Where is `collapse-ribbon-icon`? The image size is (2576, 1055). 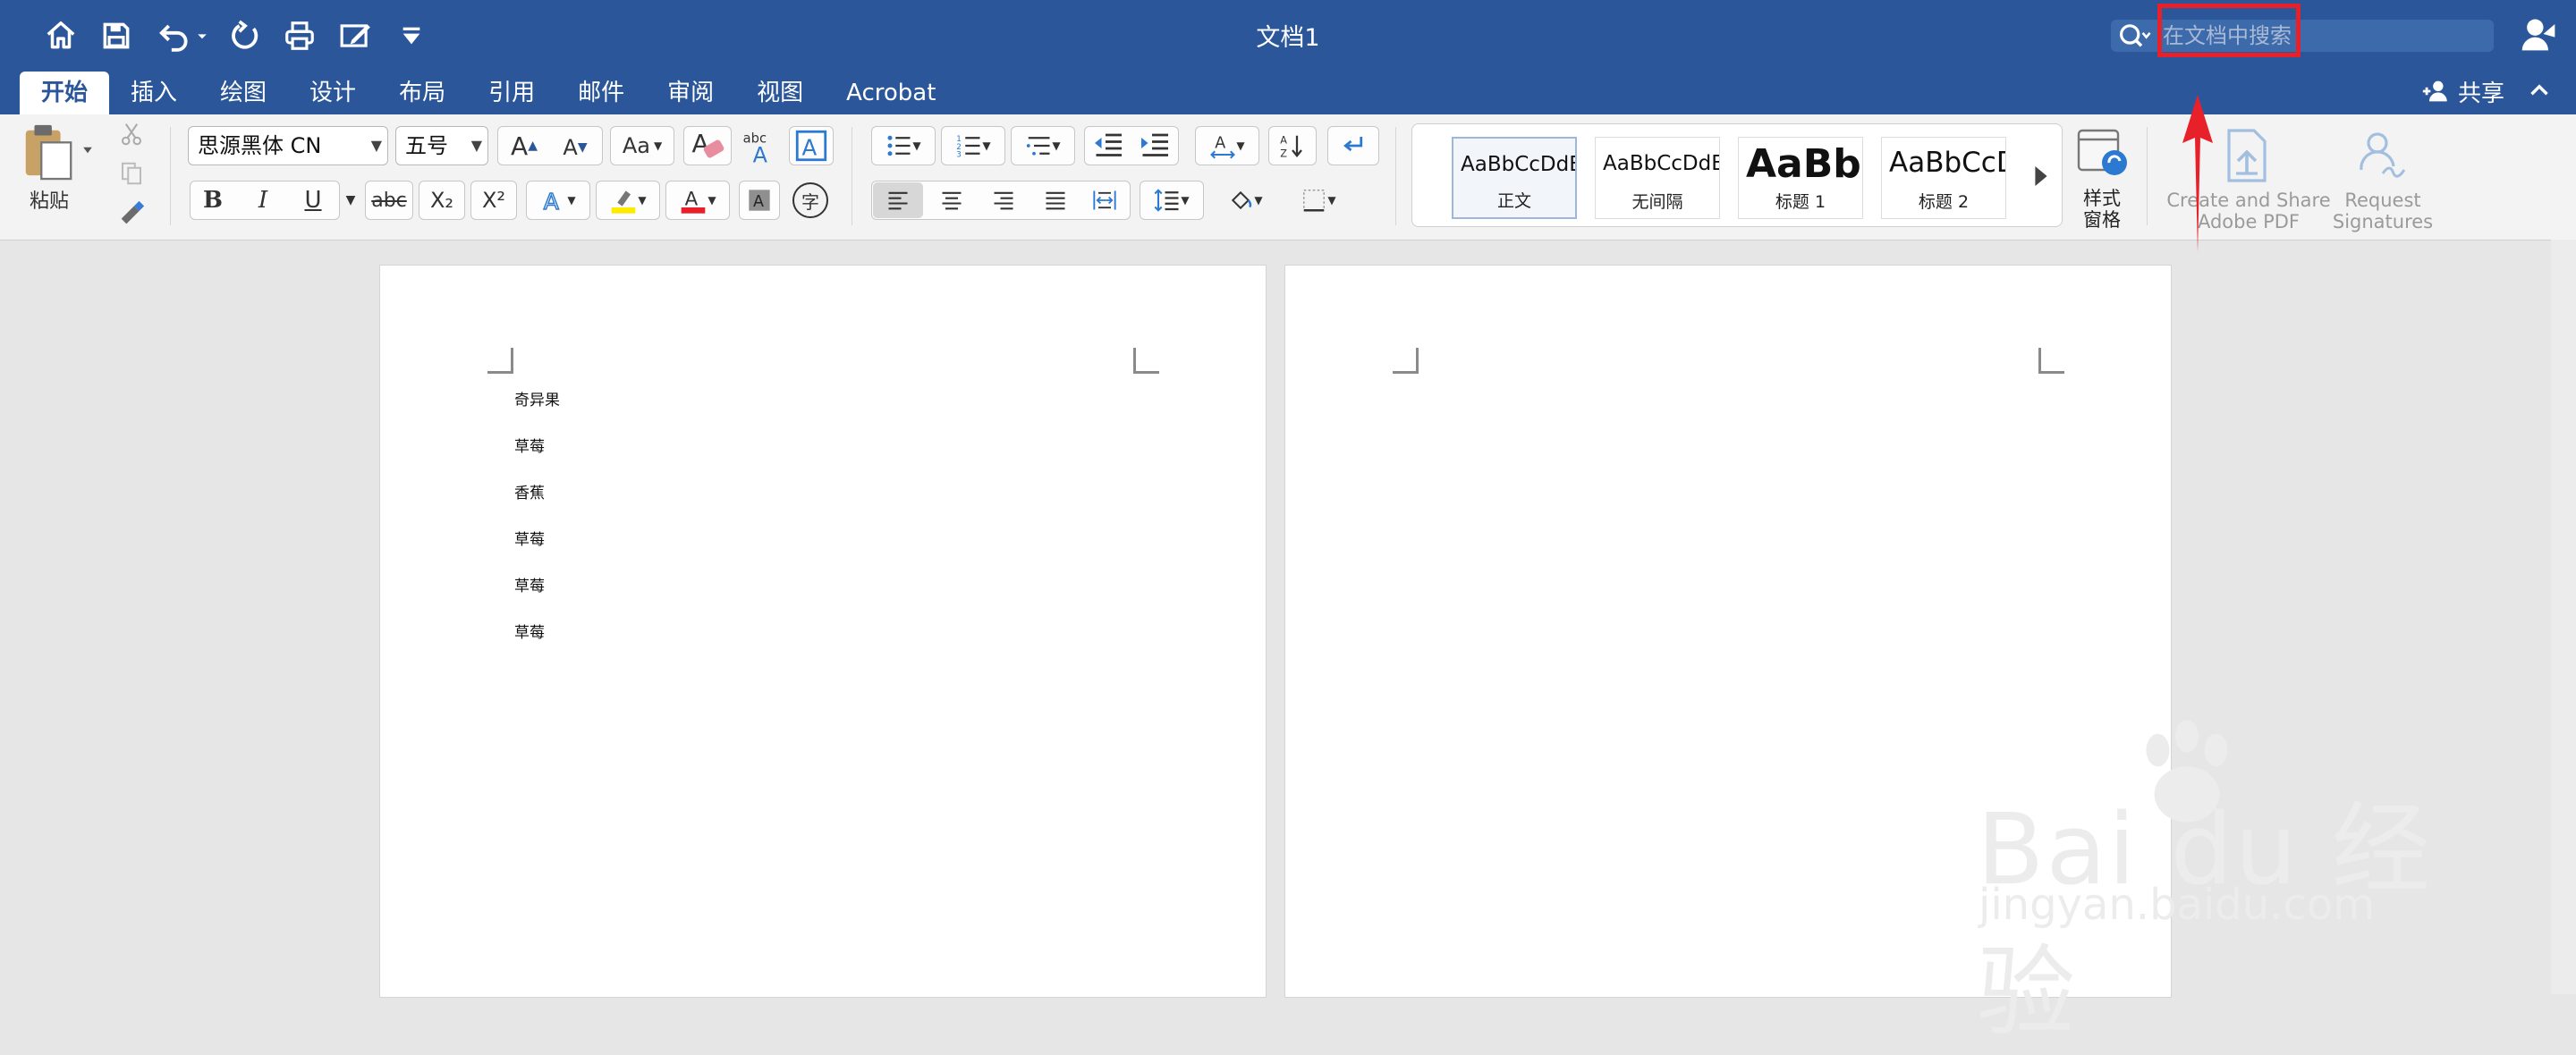 collapse-ribbon-icon is located at coordinates (2539, 90).